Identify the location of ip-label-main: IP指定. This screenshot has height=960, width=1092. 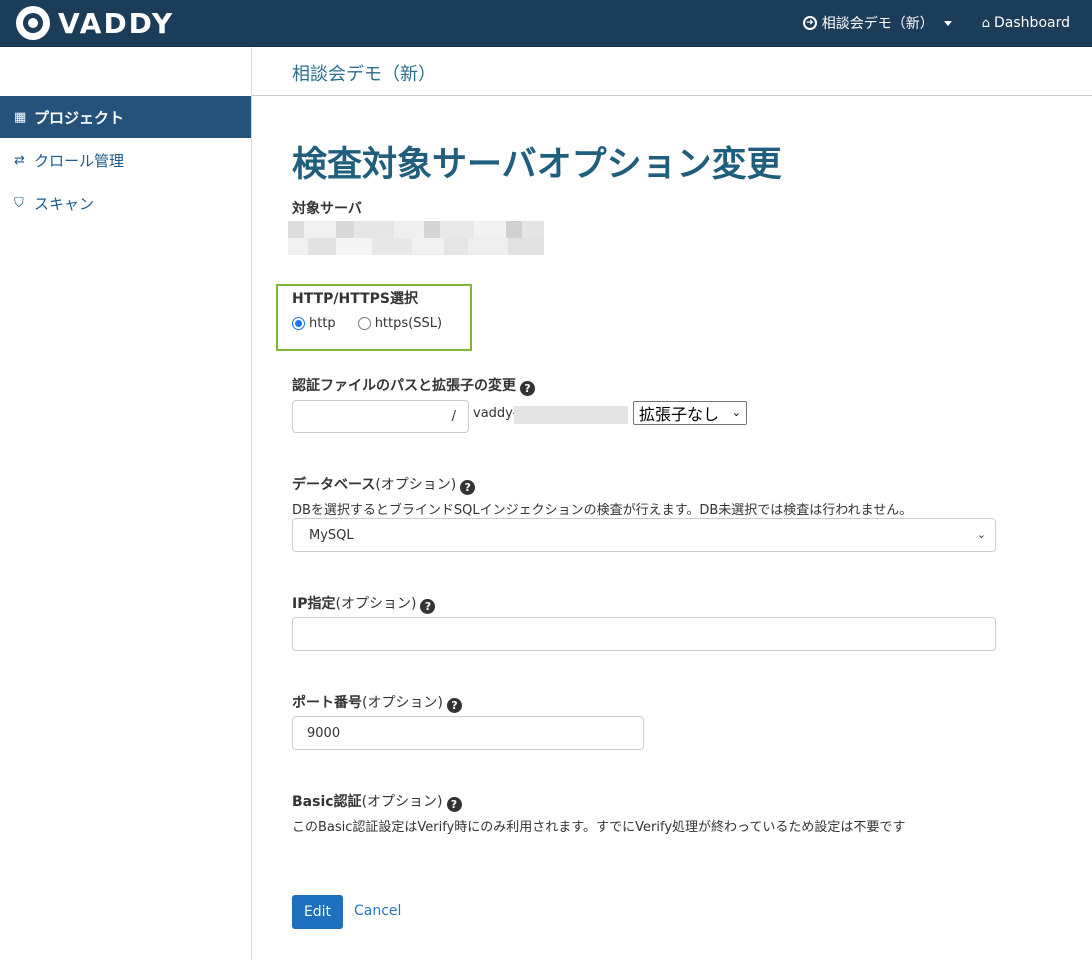
(314, 604).